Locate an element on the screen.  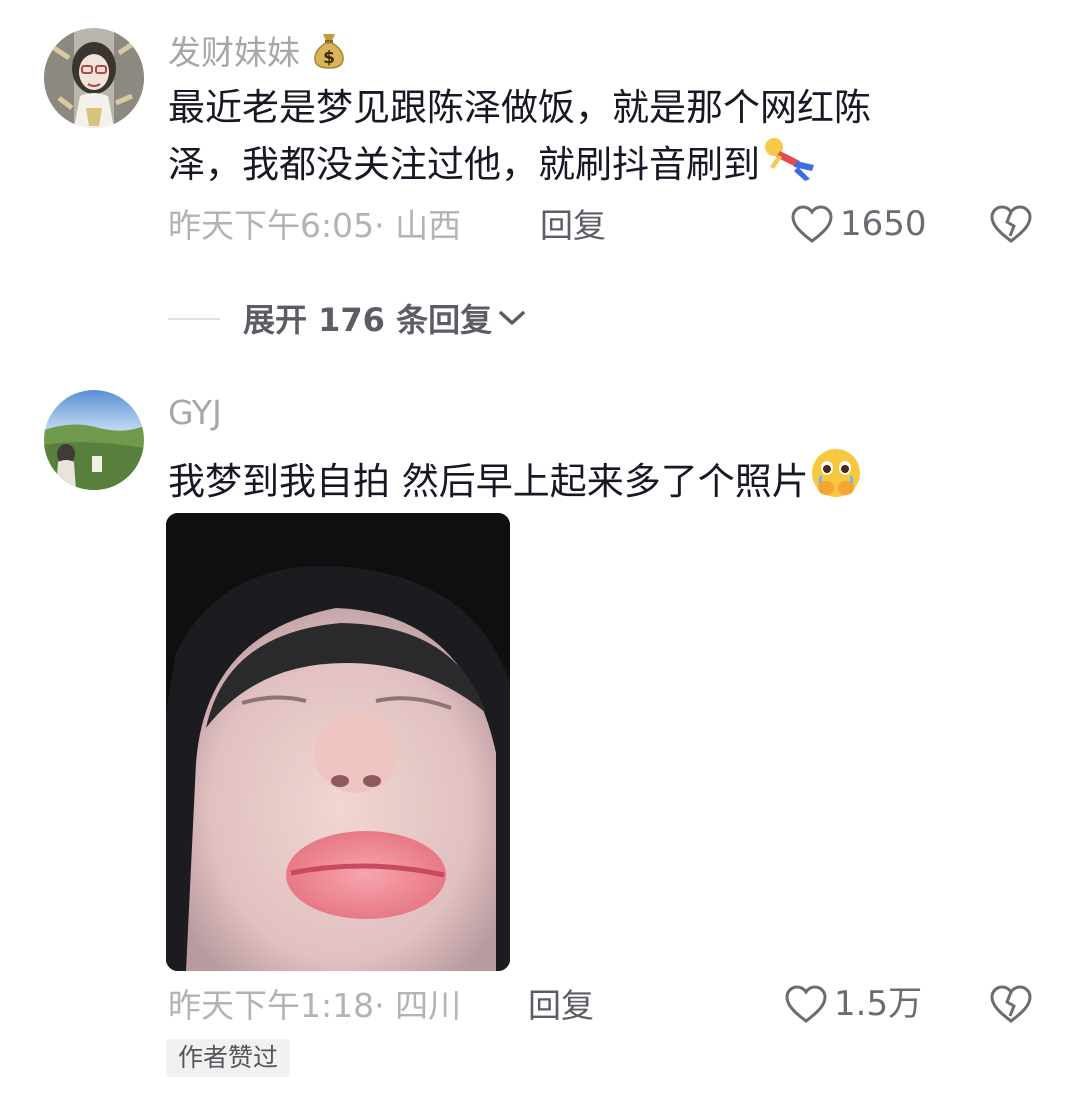
like-count: 1.5万 is located at coordinates (878, 1004).